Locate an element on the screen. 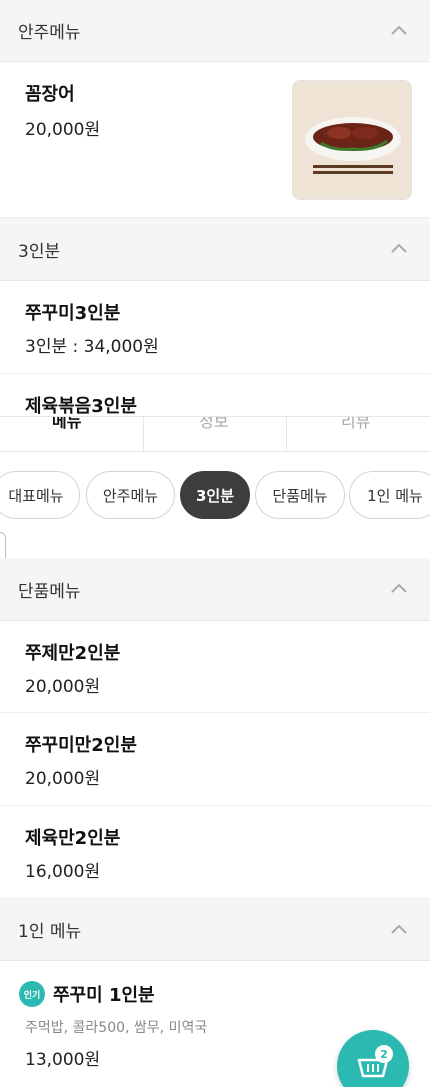 This screenshot has width=430, height=1087. section-header-one-person: 1인 메뉴 is located at coordinates (215, 930).